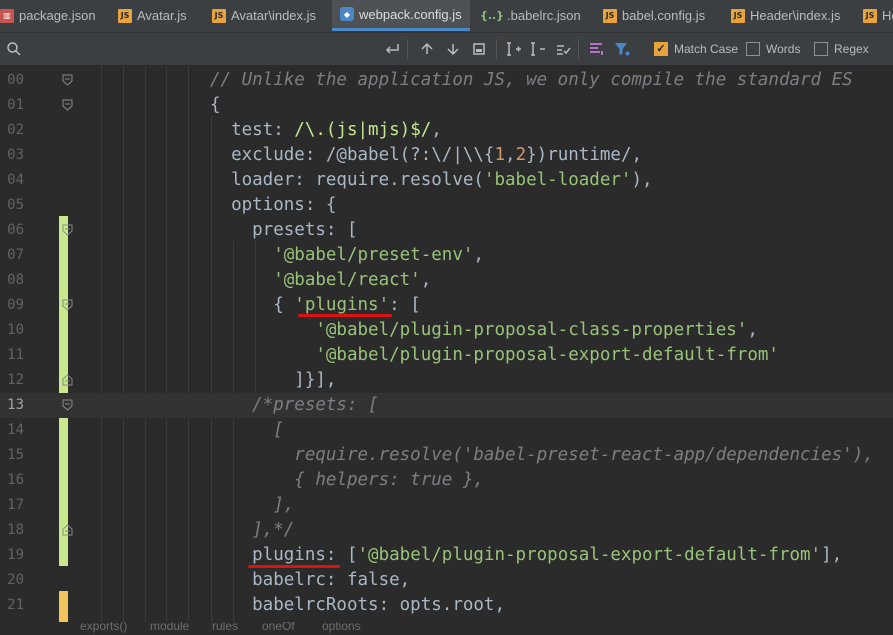 This screenshot has height=635, width=893. I want to click on code-text: { helpers: true },, so click(347, 480).